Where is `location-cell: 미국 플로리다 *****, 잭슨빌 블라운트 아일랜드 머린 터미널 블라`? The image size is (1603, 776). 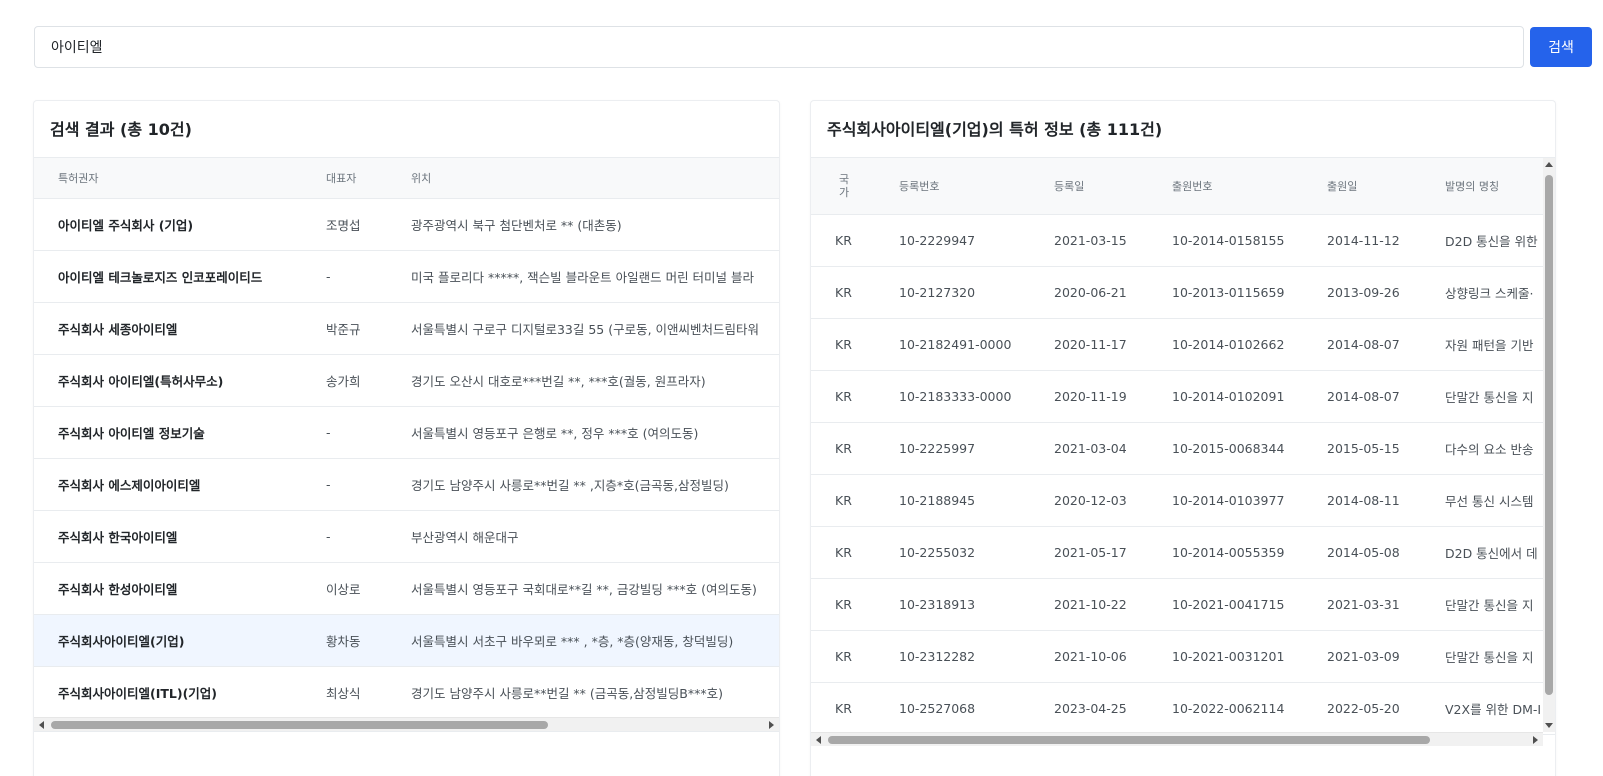 location-cell: 미국 플로리다 *****, 잭슨빌 블라운트 아일랜드 머린 터미널 블라 is located at coordinates (583, 276).